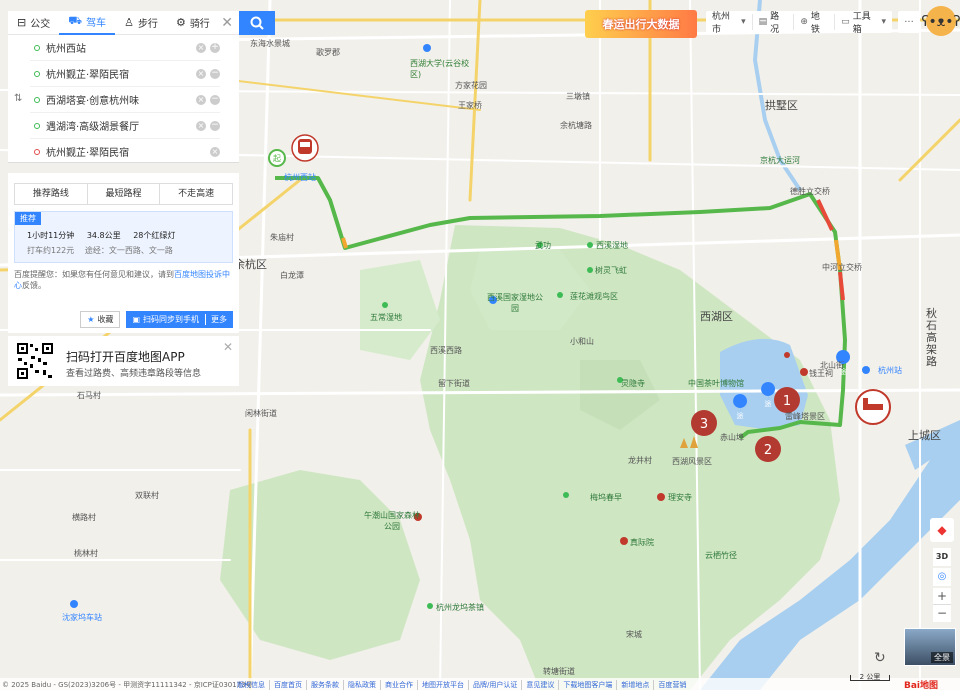 Image resolution: width=960 pixels, height=690 pixels. I want to click on place-label: 杭州西站, so click(300, 177).